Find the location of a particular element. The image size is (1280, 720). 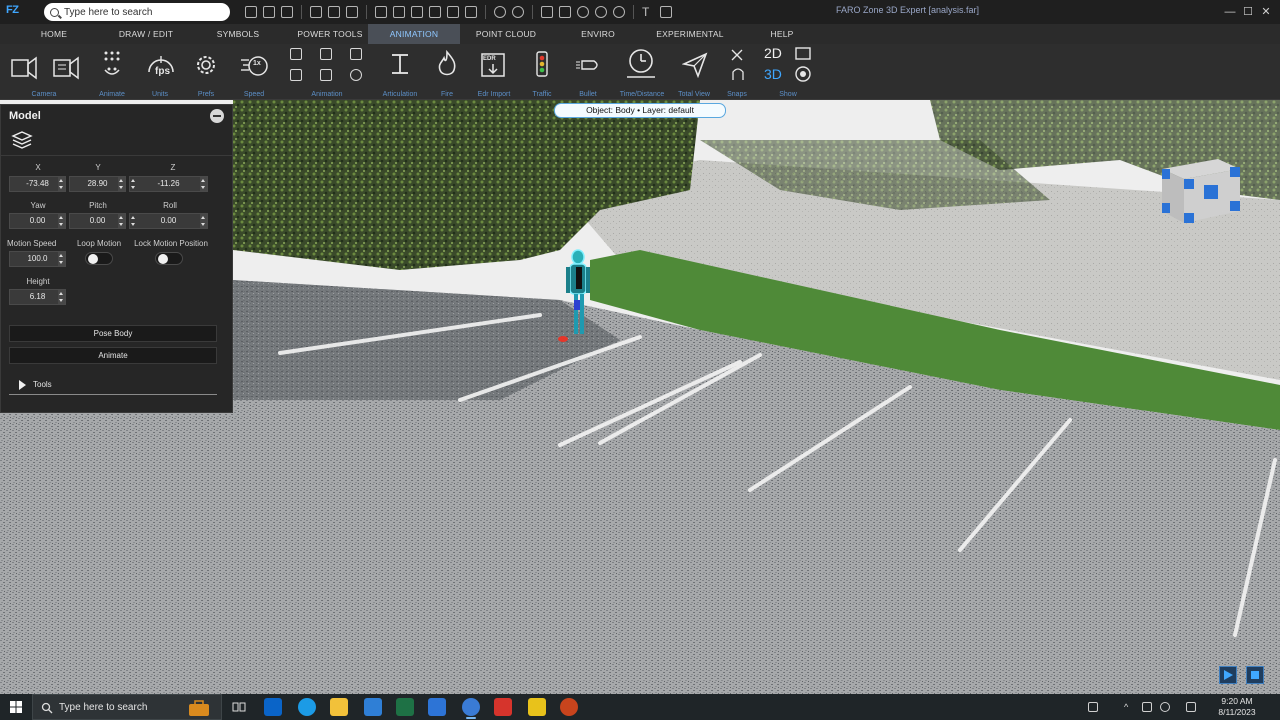

faro-zone-icon is located at coordinates (471, 707).